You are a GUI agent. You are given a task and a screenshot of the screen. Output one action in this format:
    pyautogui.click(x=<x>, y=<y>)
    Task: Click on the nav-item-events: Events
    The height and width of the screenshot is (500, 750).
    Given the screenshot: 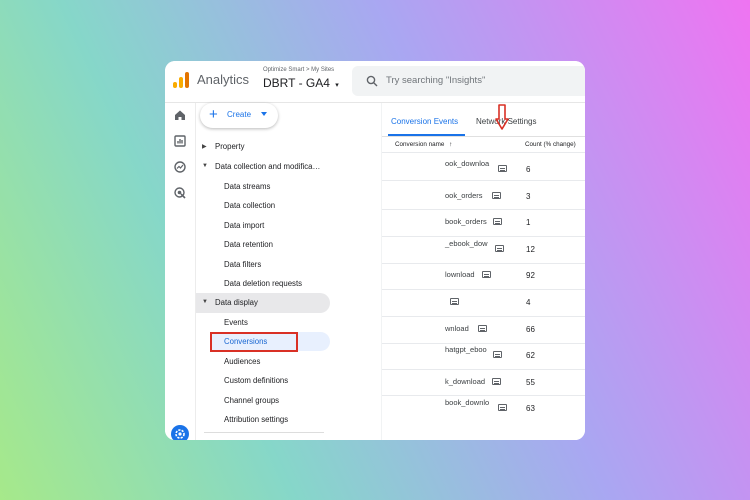 What is the action you would take?
    pyautogui.click(x=288, y=322)
    